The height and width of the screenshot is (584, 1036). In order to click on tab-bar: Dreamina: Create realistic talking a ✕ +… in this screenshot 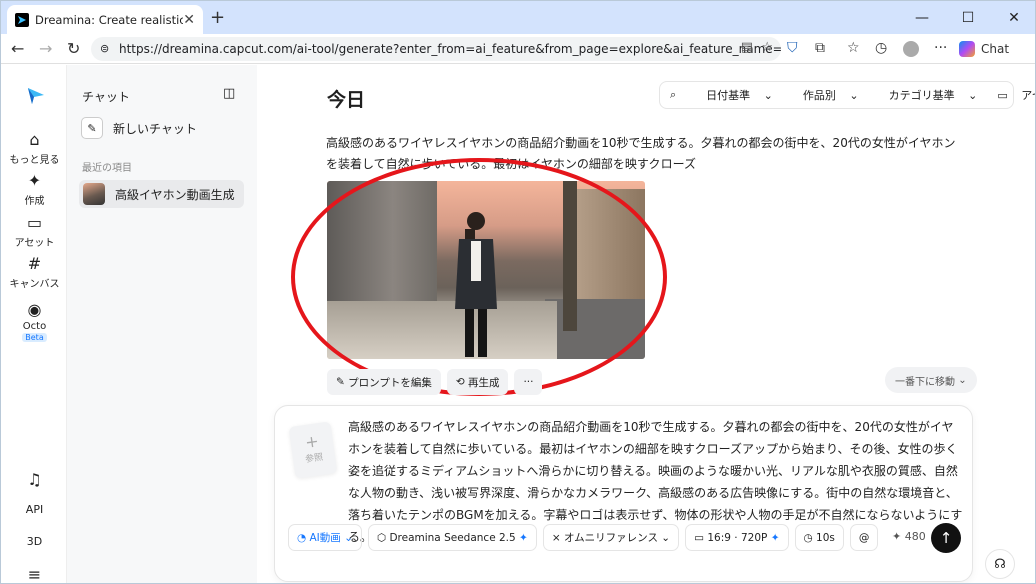, I will do `click(518, 17)`.